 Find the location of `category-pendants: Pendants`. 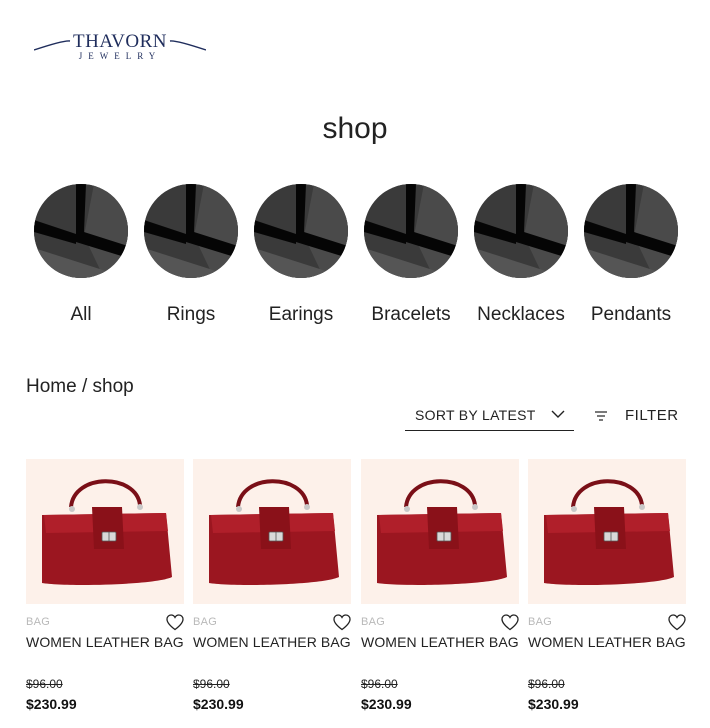

category-pendants: Pendants is located at coordinates (631, 257).